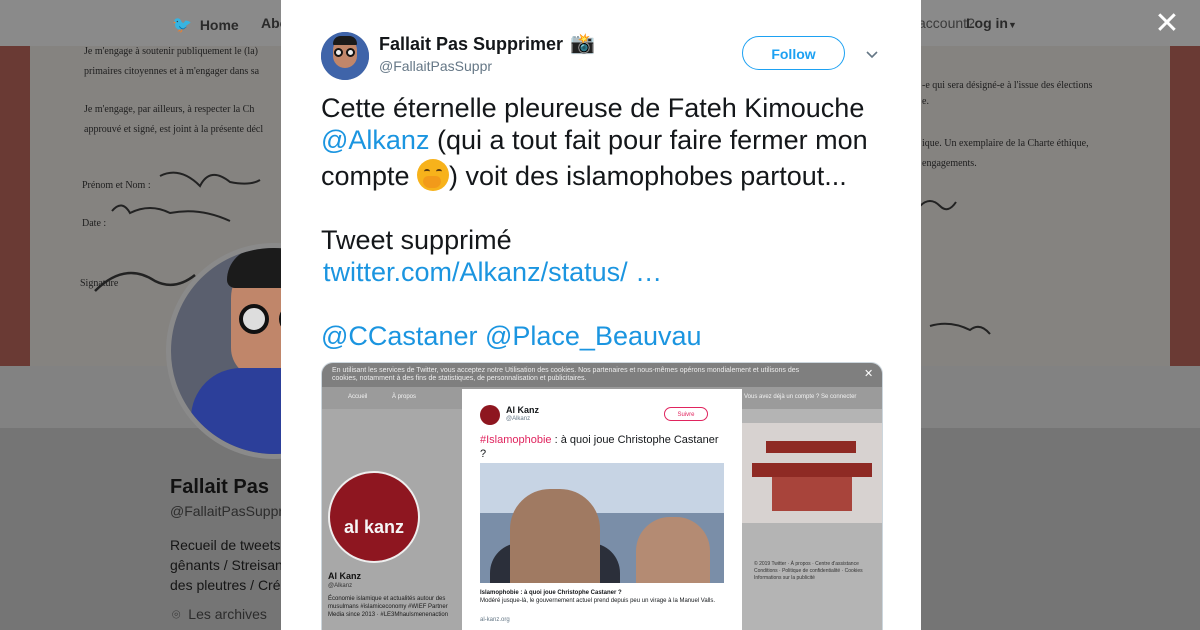 The image size is (1200, 630). Describe the element at coordinates (593, 336) in the screenshot. I see `mention-place-beauvau: @Place_Beauvau` at that location.